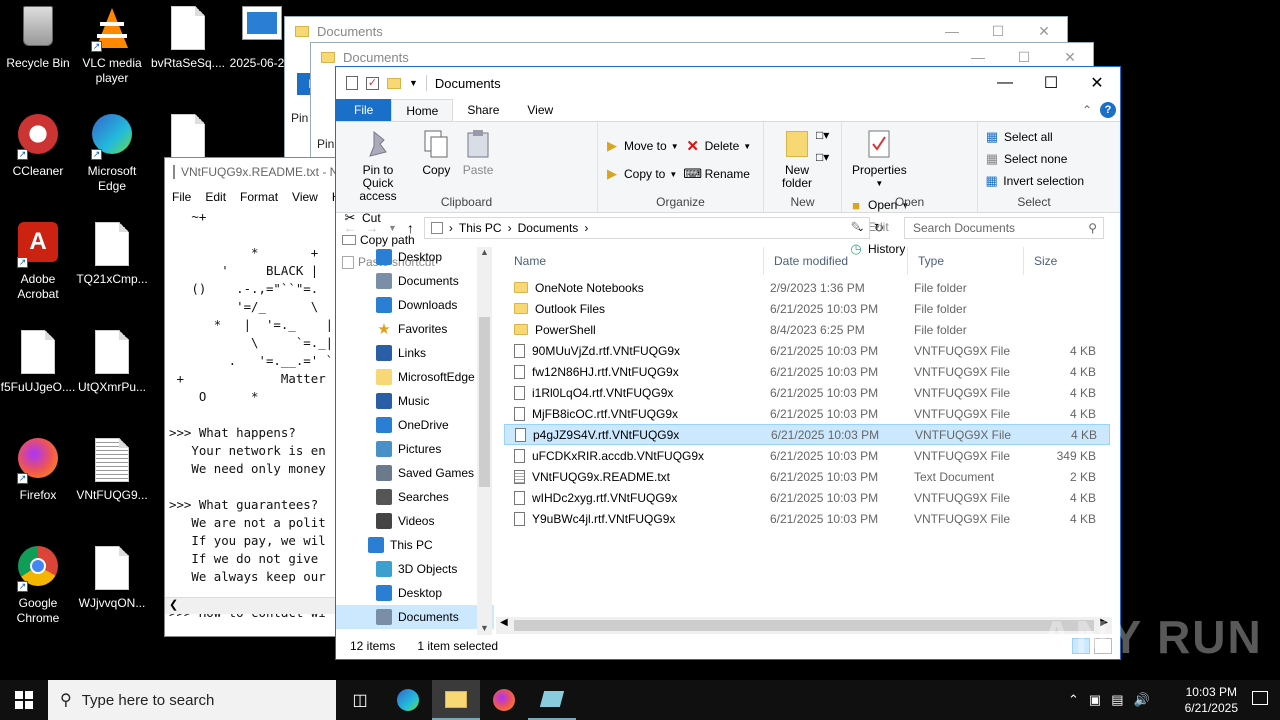  Describe the element at coordinates (718, 146) in the screenshot. I see `delete-button: ✕ Delete ▼` at that location.